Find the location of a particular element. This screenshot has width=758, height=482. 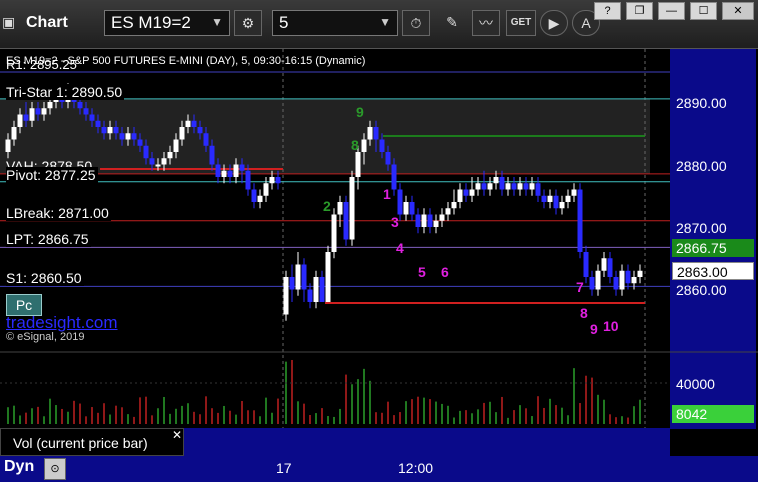

td-count: 10 is located at coordinates (611, 326).